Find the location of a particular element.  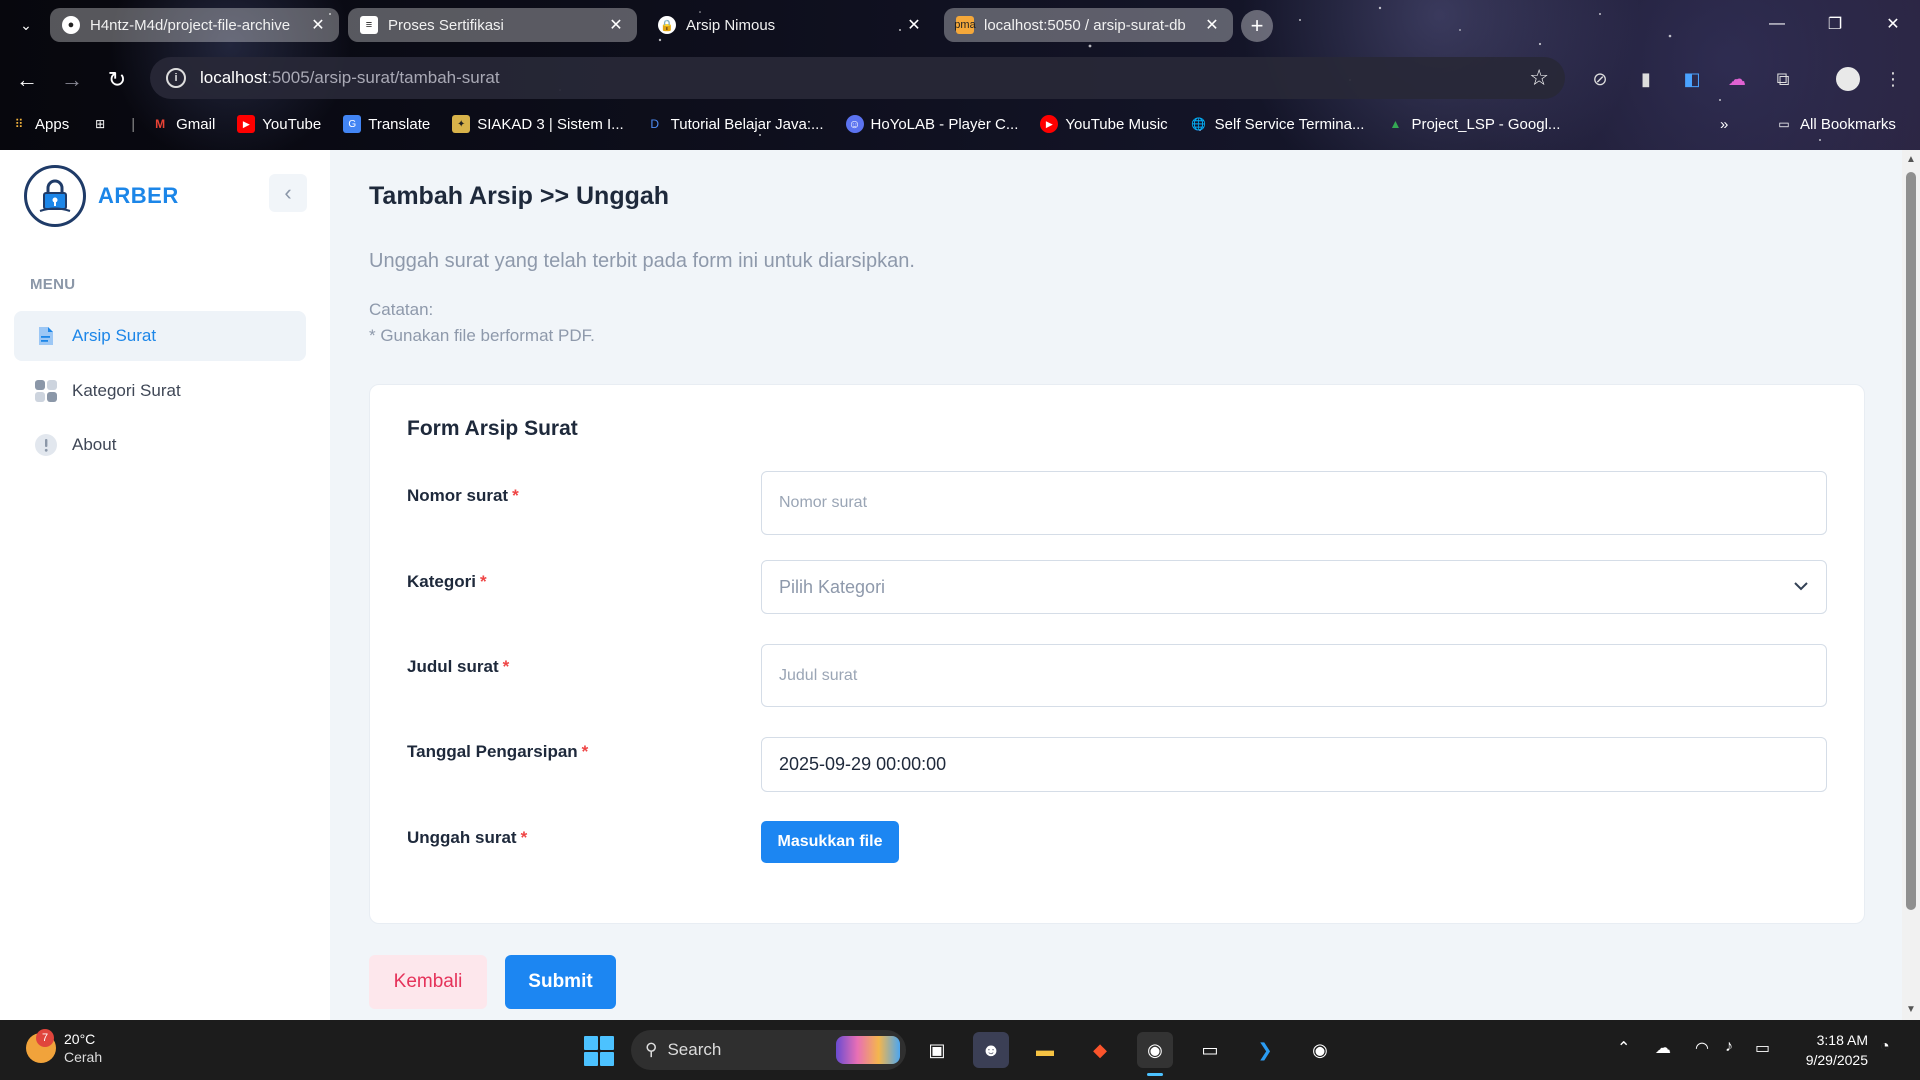

bookmarks-overflow-icon: » is located at coordinates (1724, 124).